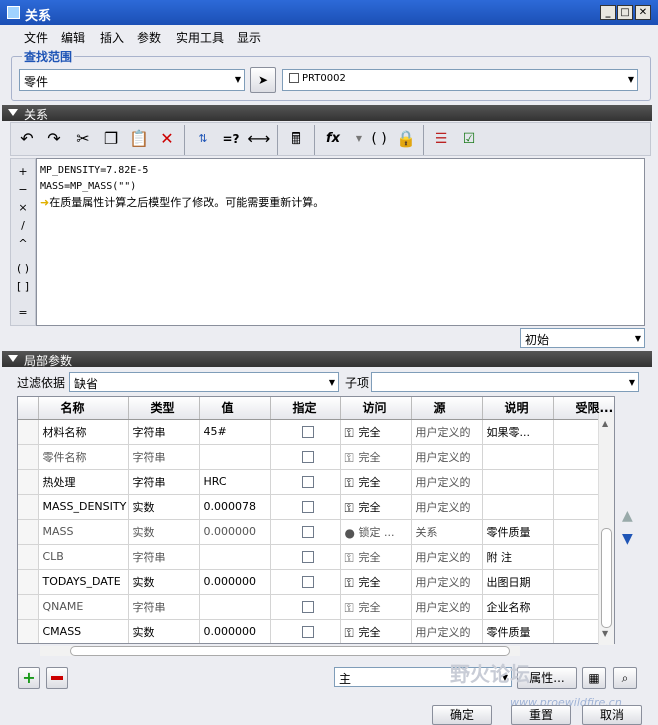 Image resolution: width=658 pixels, height=725 pixels. What do you see at coordinates (235, 482) in the screenshot?
I see `param-value: HRC` at bounding box center [235, 482].